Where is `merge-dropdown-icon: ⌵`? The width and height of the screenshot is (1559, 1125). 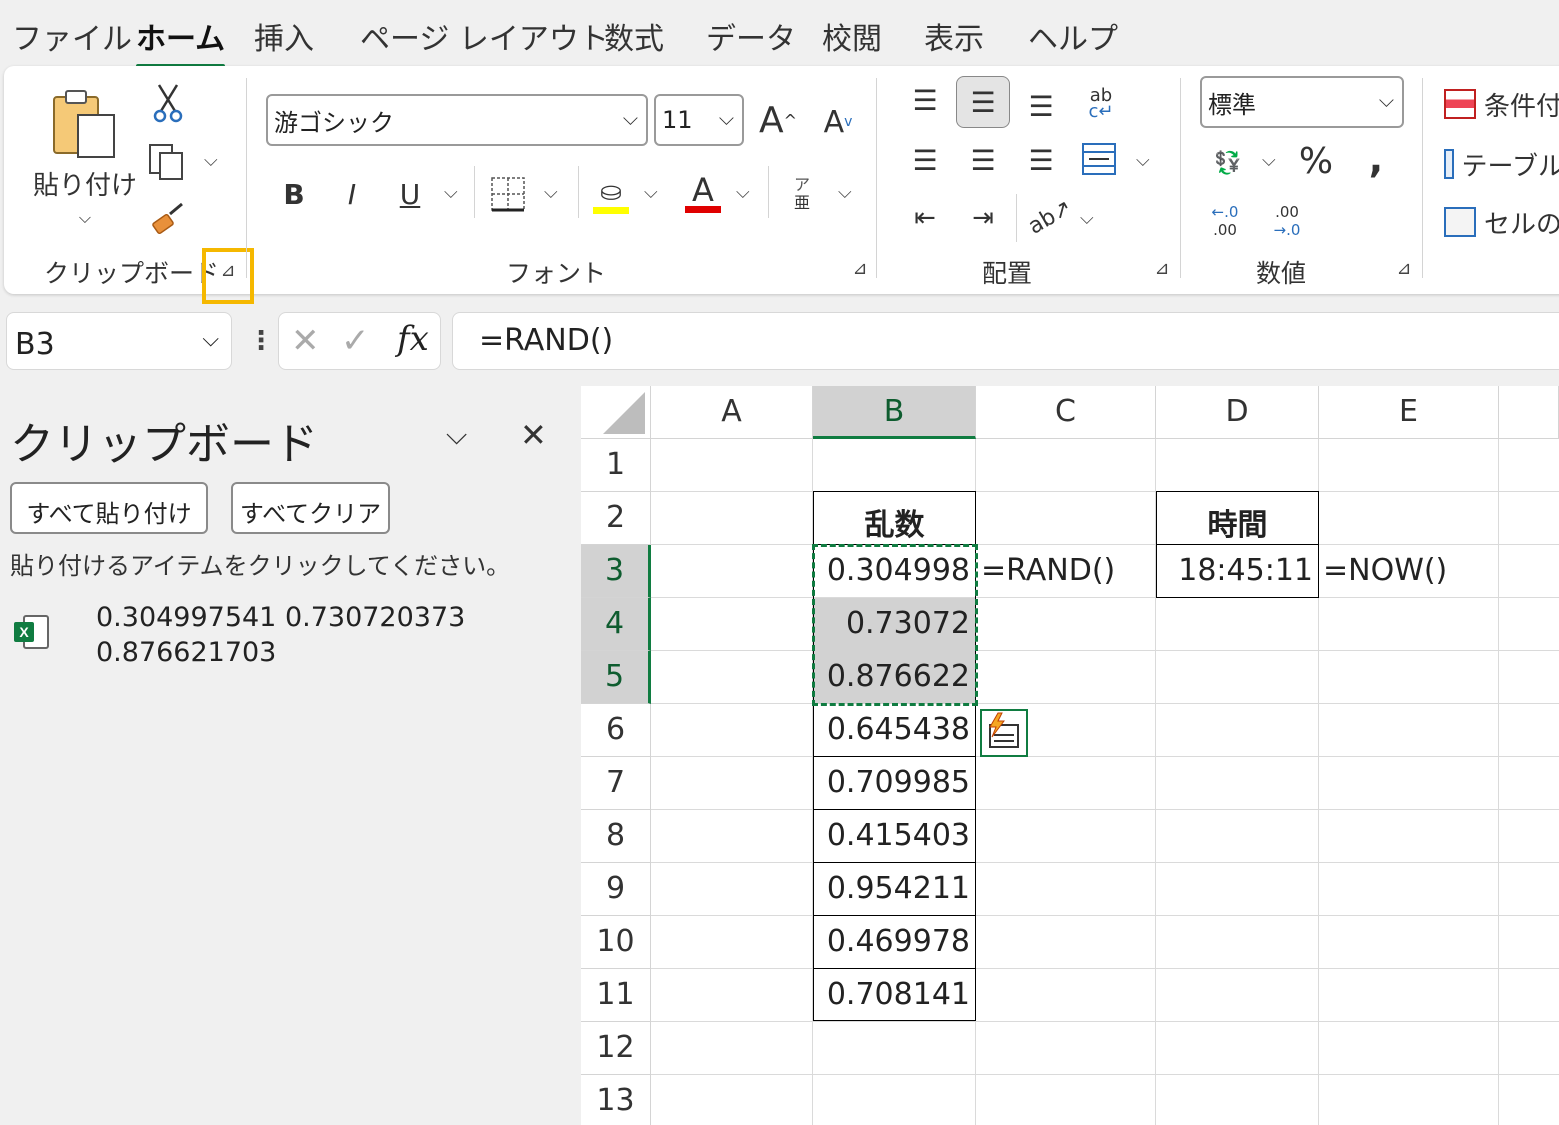
merge-dropdown-icon: ⌵ is located at coordinates (1143, 160).